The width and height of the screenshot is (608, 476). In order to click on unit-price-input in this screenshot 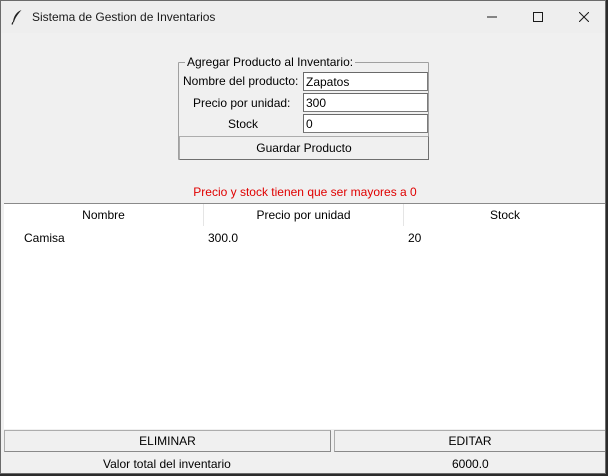, I will do `click(365, 102)`.